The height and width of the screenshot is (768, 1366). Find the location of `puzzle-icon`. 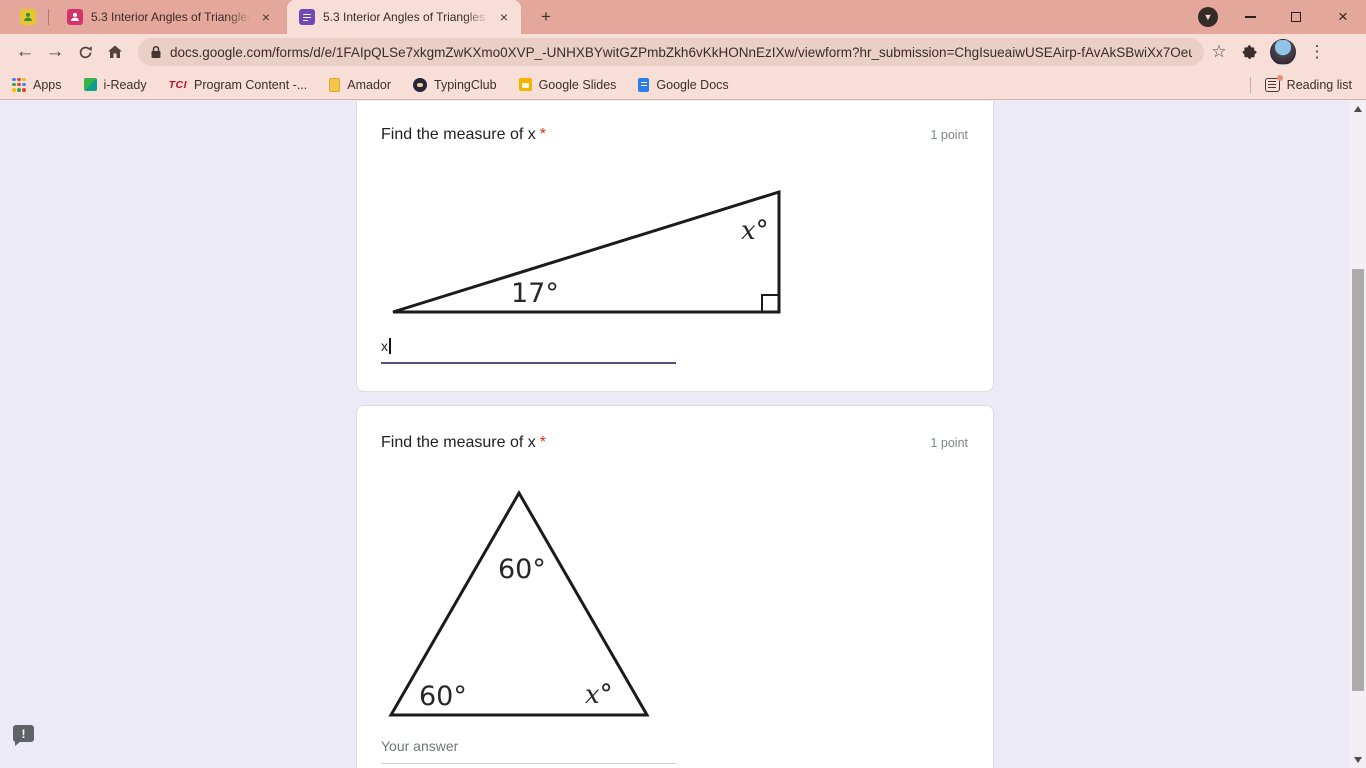

puzzle-icon is located at coordinates (1249, 51).